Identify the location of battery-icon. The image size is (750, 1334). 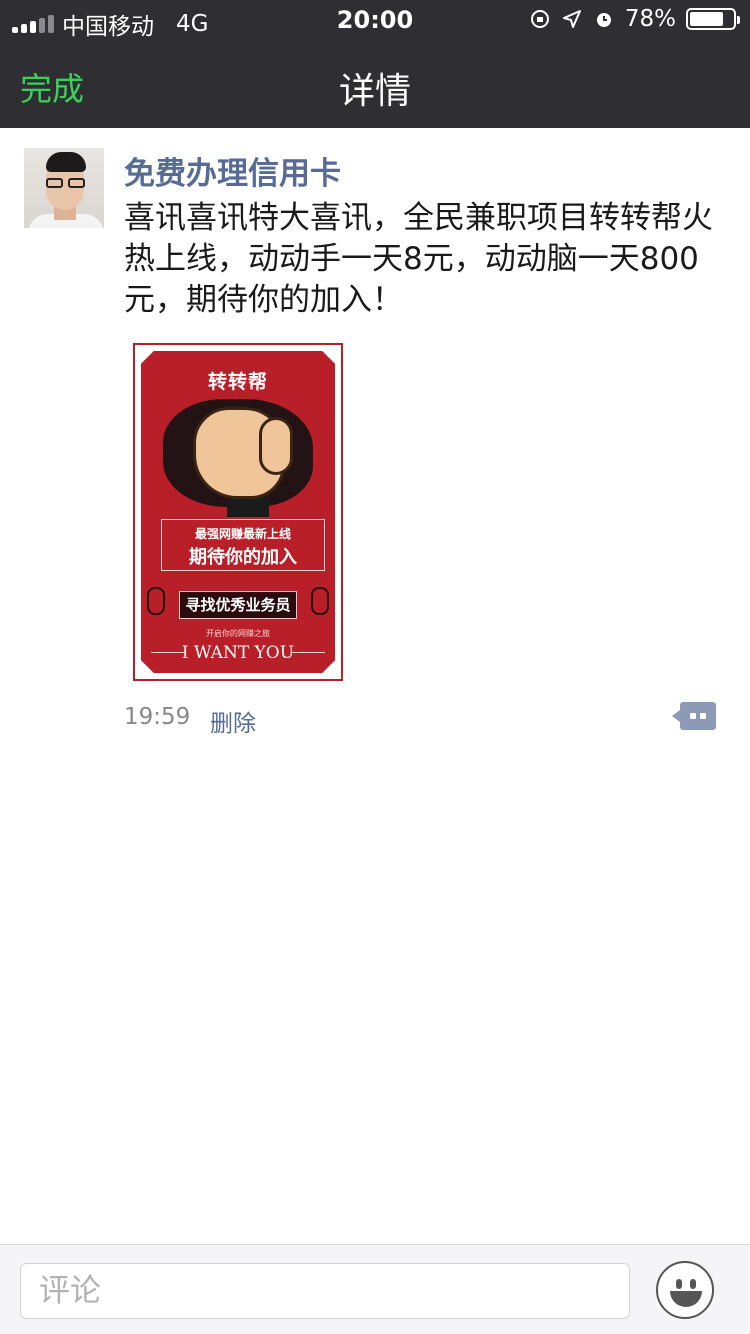
(713, 19).